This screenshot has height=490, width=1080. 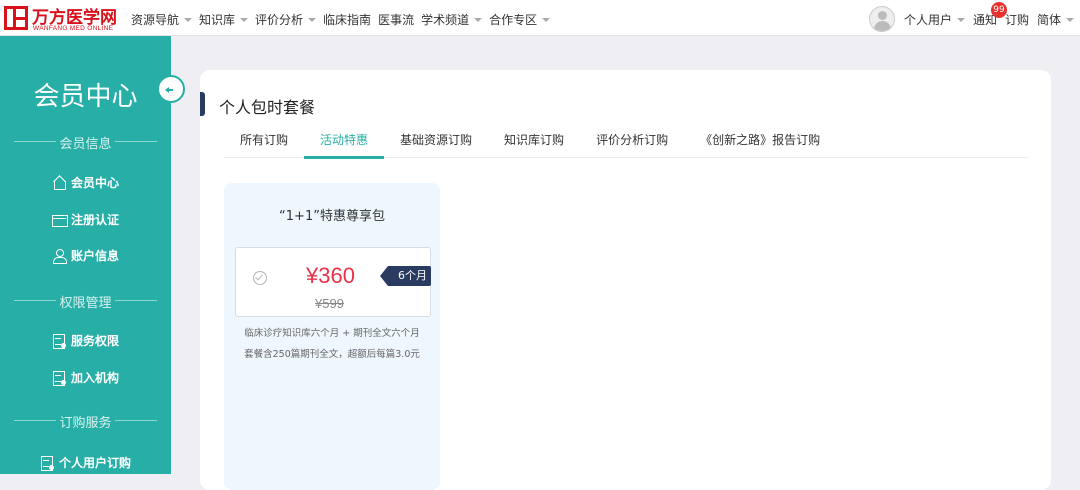 What do you see at coordinates (65, 19) in the screenshot?
I see `wanfang-logo: 万方医学网 WANFANG MED ONLINE` at bounding box center [65, 19].